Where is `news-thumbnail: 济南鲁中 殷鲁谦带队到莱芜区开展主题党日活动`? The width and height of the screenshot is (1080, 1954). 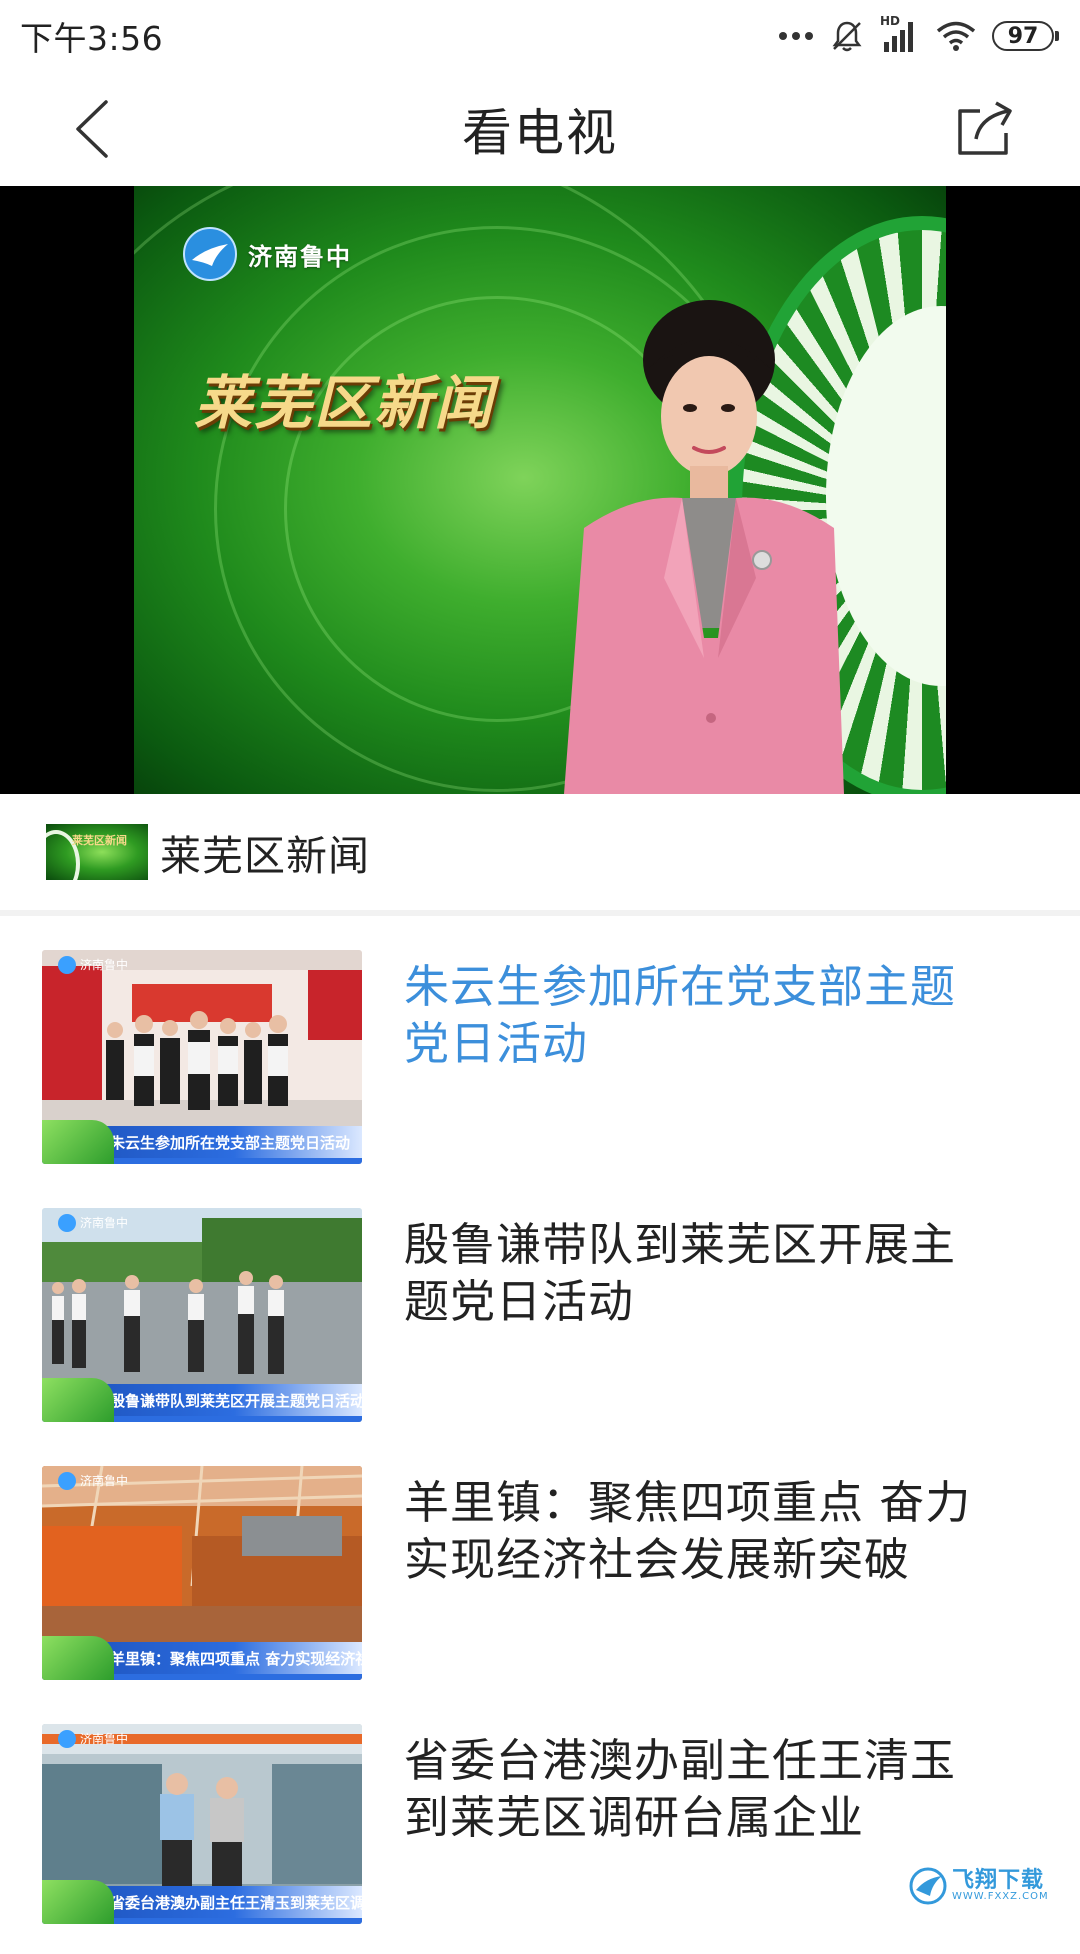 news-thumbnail: 济南鲁中 殷鲁谦带队到莱芜区开展主题党日活动 is located at coordinates (202, 1315).